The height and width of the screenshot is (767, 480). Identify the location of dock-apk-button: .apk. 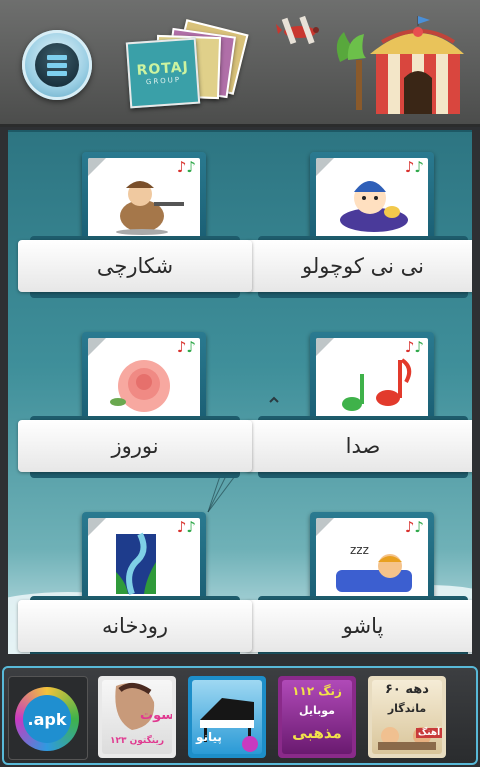
(48, 718).